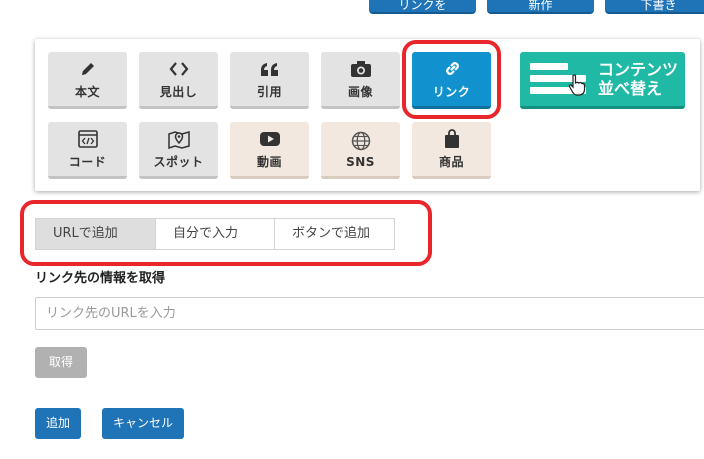 The image size is (704, 459). I want to click on contents-sort-button: コンテンツ 並べ替え, so click(602, 80).